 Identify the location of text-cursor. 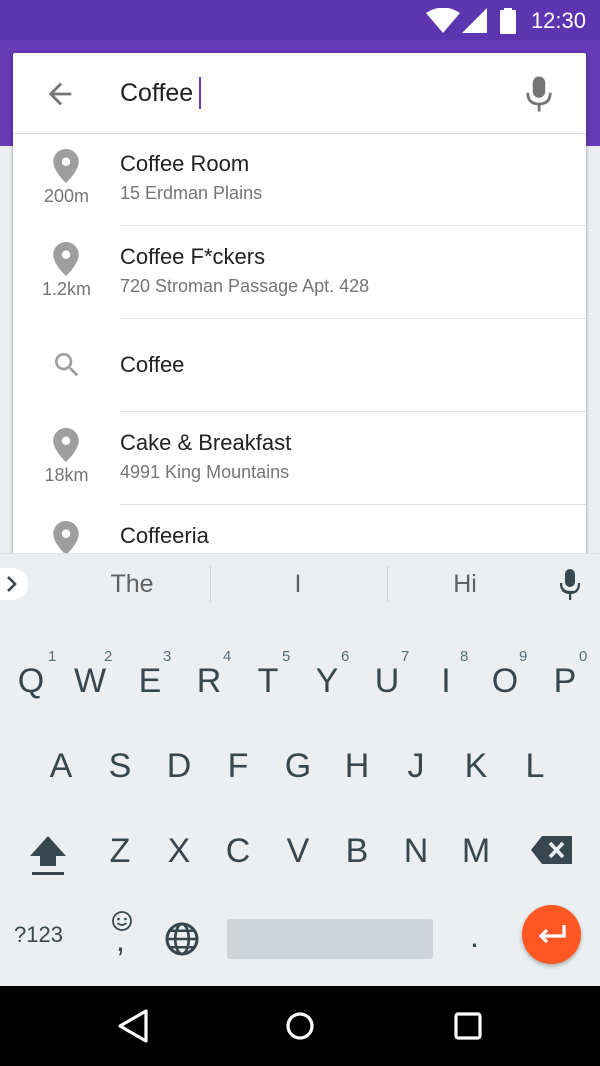
(200, 93).